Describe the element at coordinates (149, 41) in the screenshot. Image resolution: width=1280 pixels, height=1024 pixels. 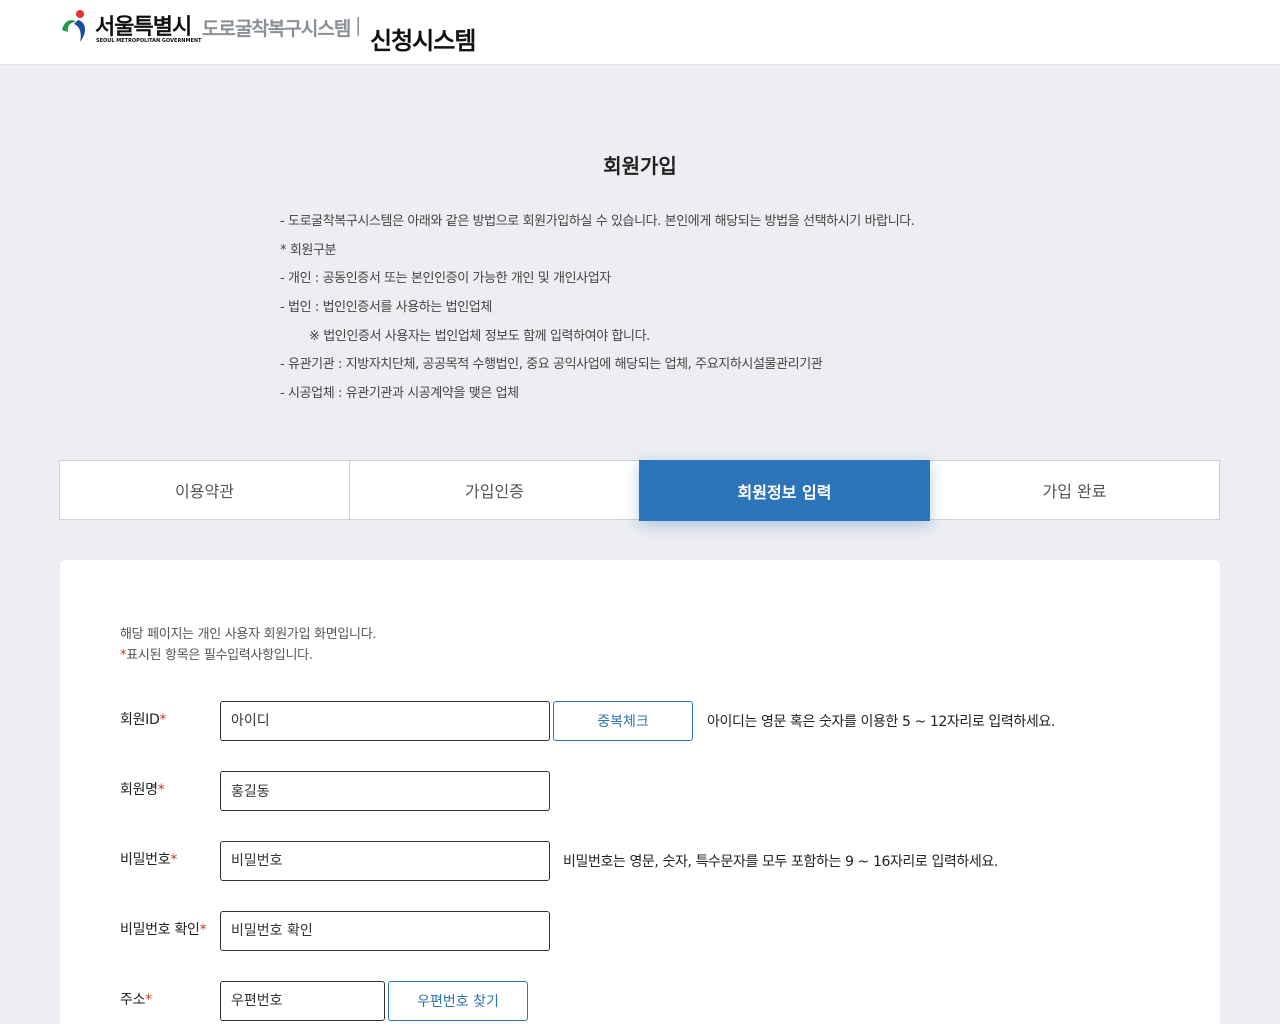
I see `logo-subtext: SEOUL METROPOLITAN GOVERNMENT` at that location.